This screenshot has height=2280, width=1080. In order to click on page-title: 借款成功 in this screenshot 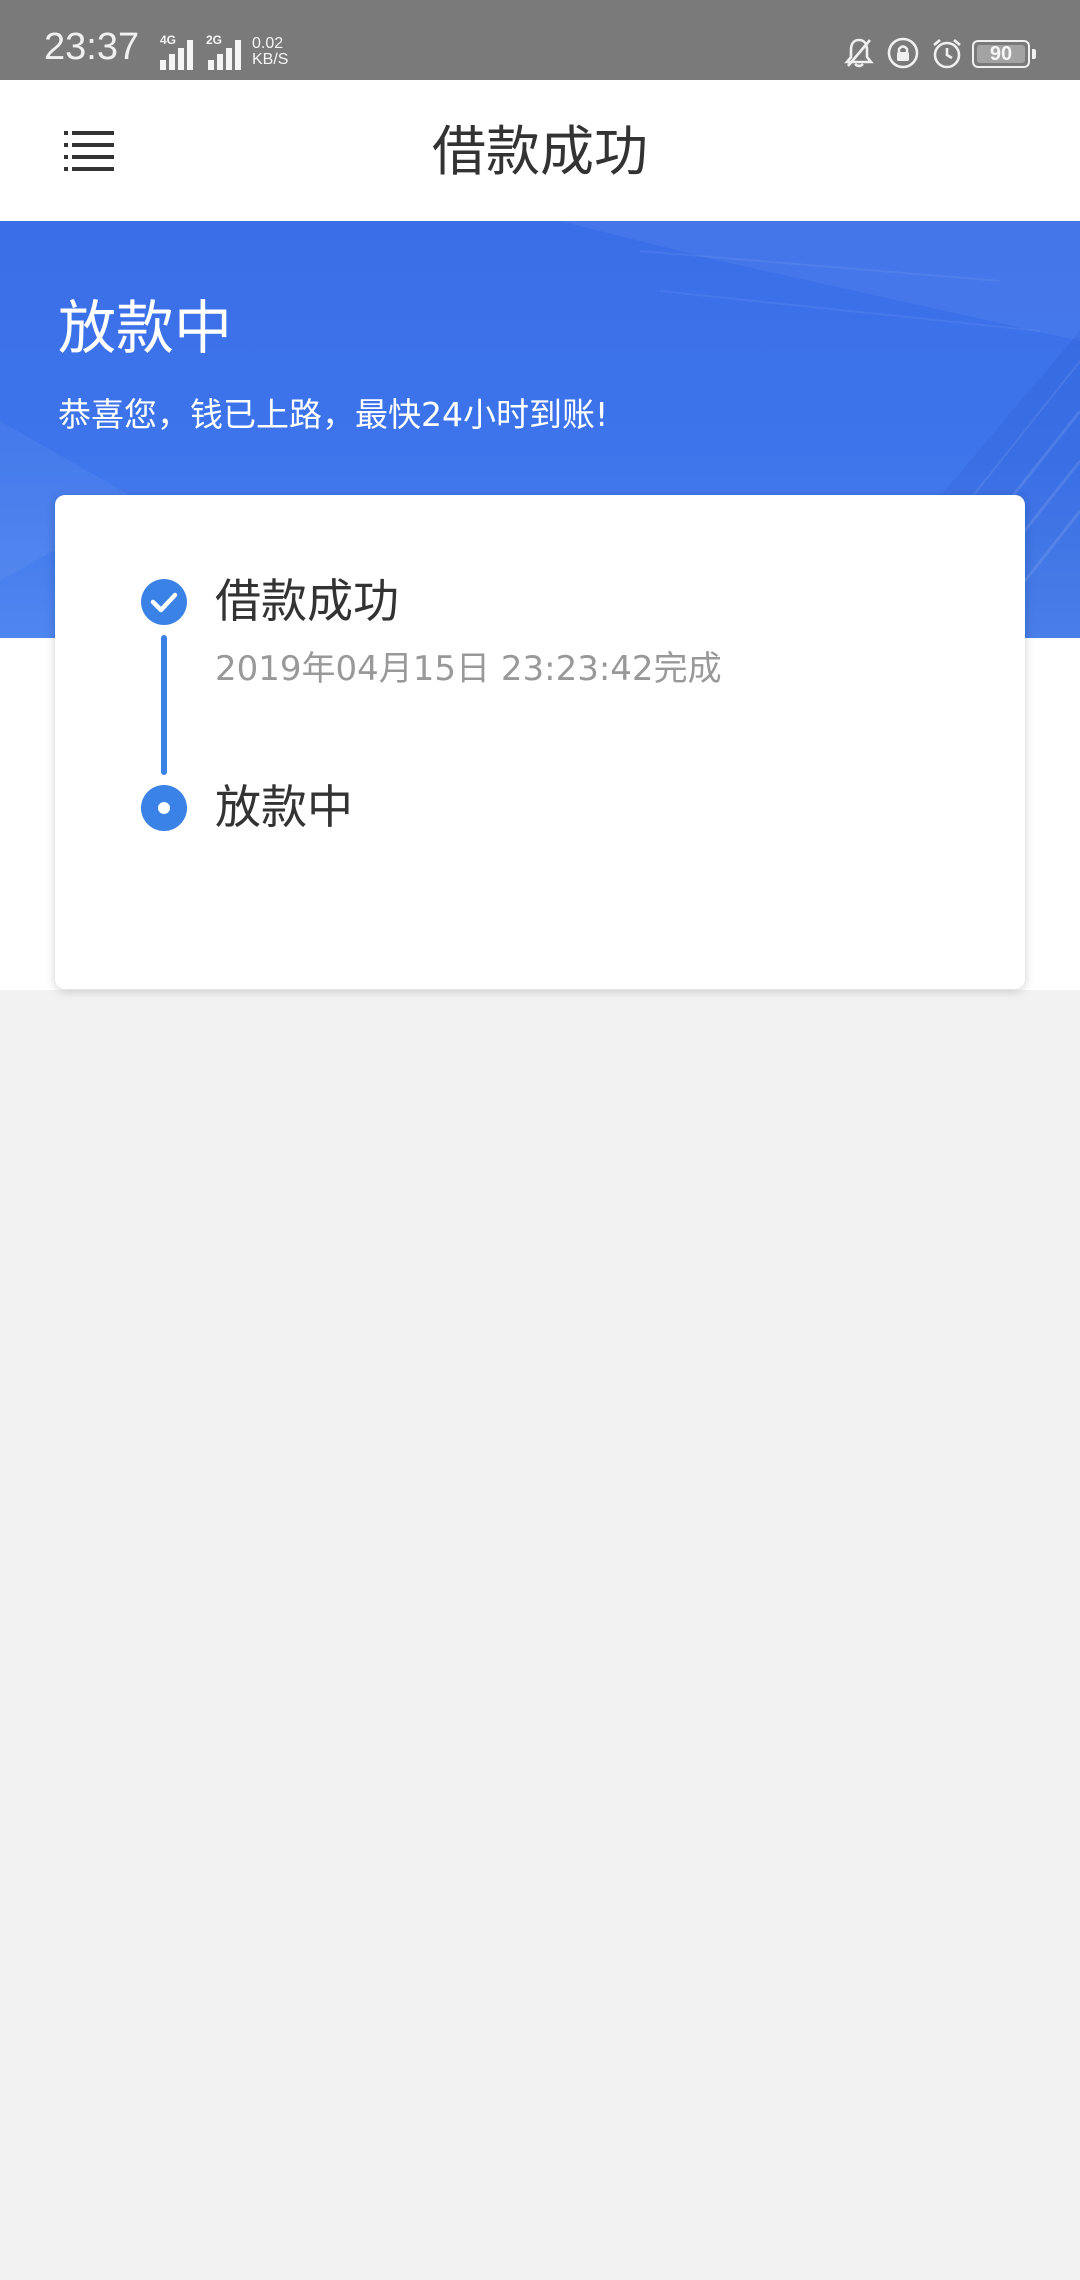, I will do `click(540, 151)`.